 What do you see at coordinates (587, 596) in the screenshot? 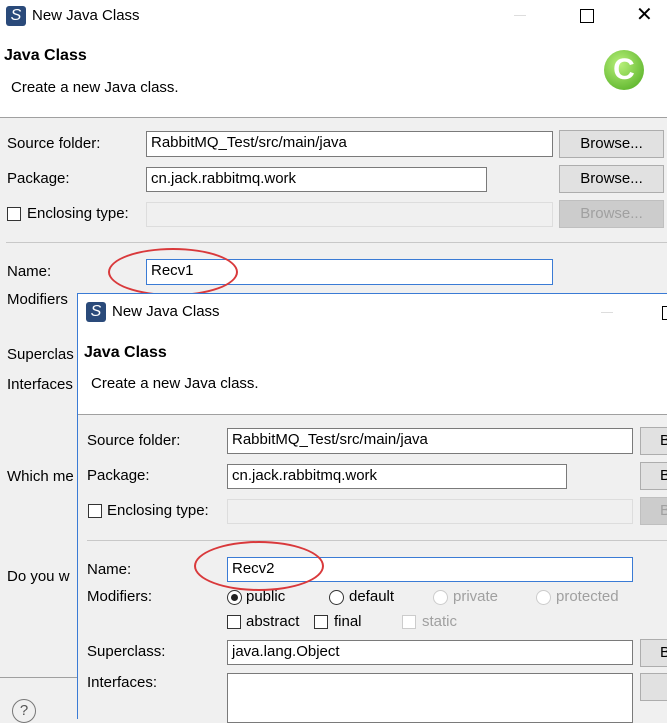
I see `radio-protected-label: protected` at bounding box center [587, 596].